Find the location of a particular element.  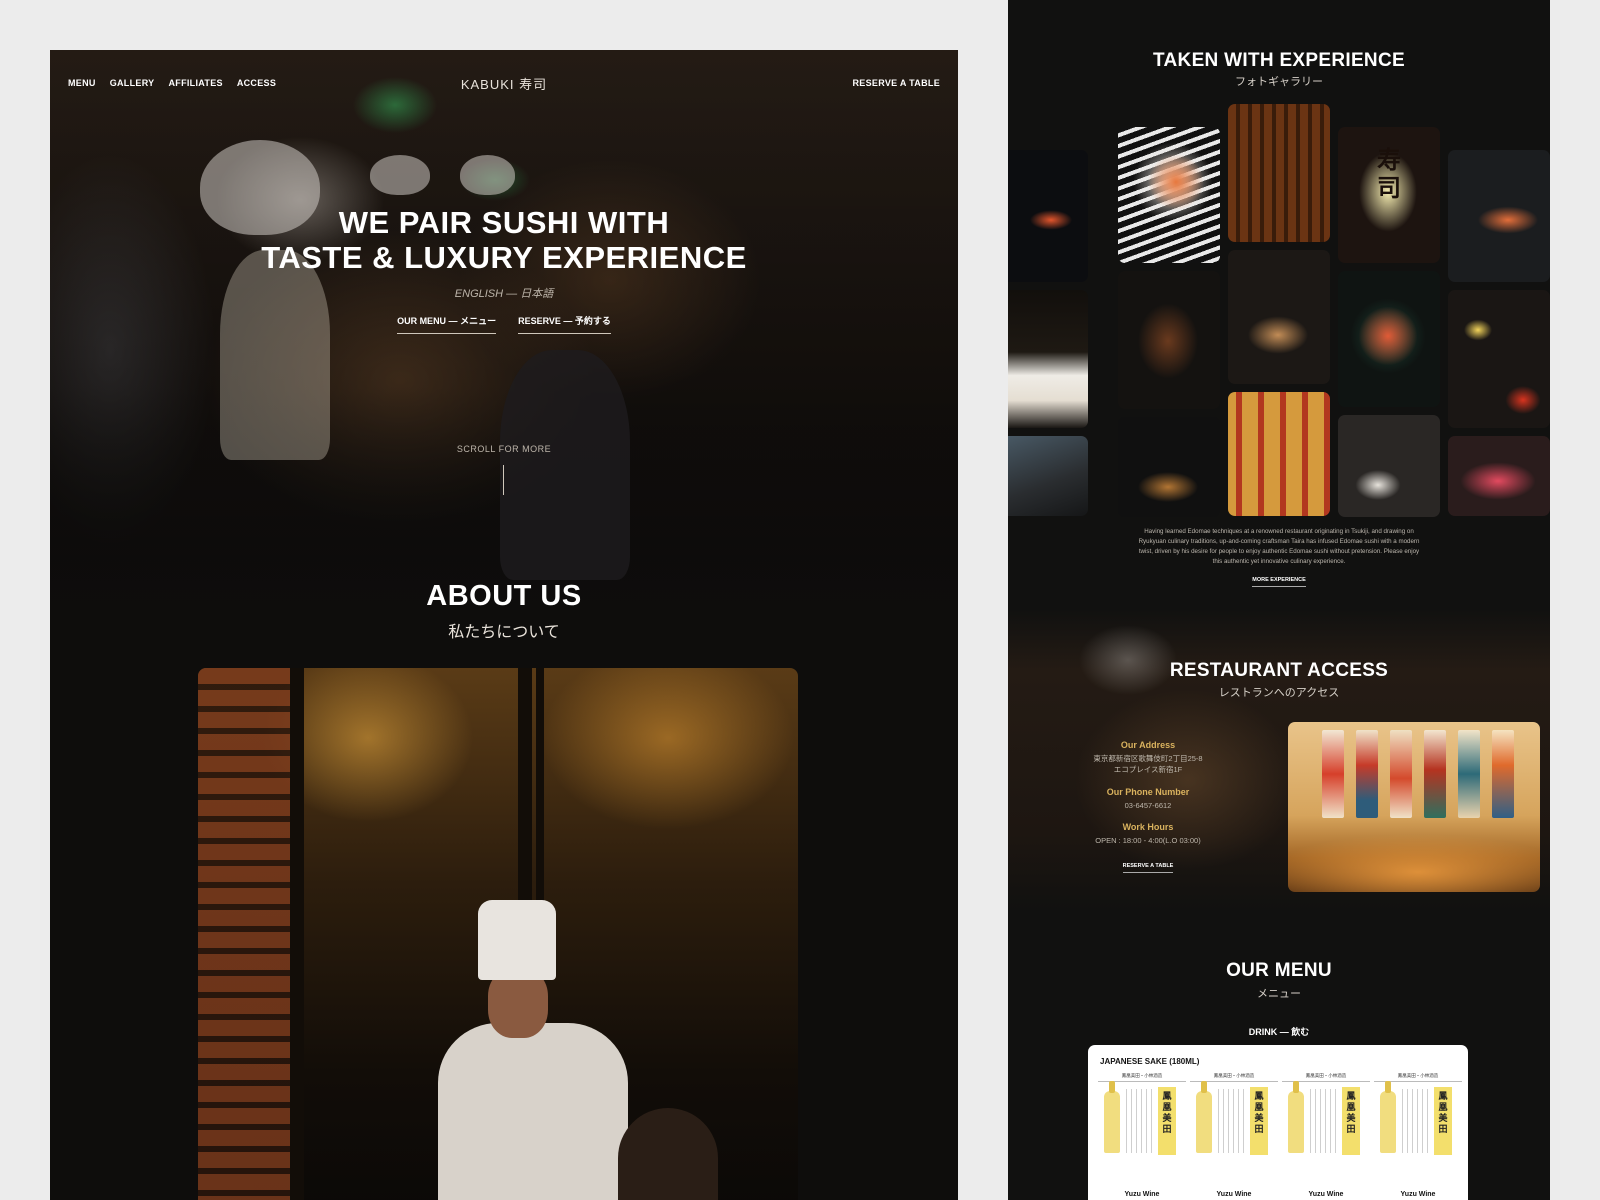

hours-label: Work Hours is located at coordinates (1148, 827).